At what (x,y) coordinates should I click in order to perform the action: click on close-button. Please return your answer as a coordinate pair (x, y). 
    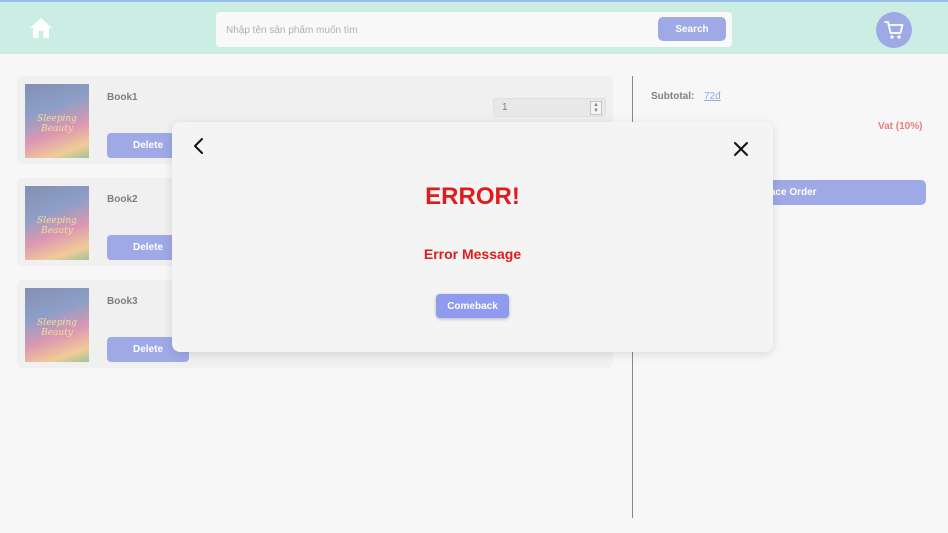
    Looking at the image, I should click on (741, 149).